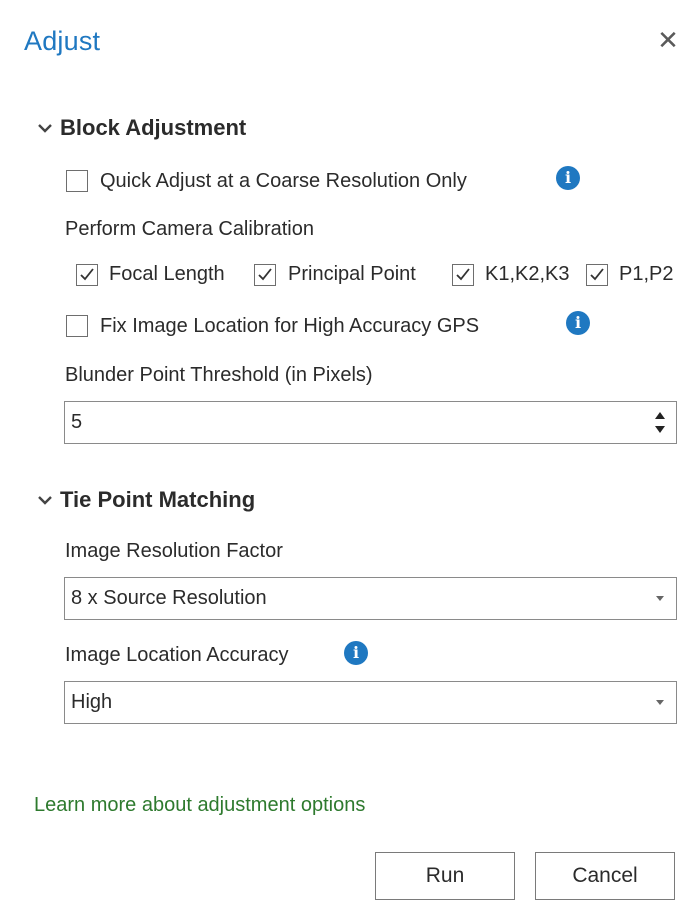  What do you see at coordinates (62, 41) in the screenshot?
I see `dialog-title: Adjust` at bounding box center [62, 41].